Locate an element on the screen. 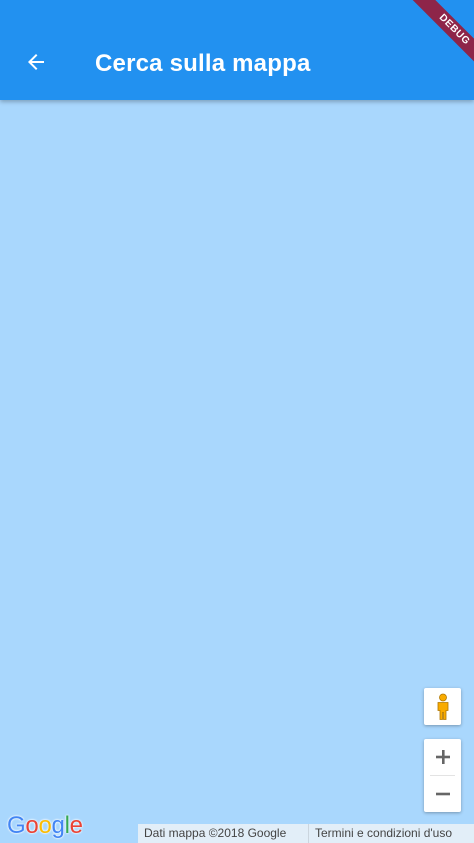  minus-icon is located at coordinates (442, 794).